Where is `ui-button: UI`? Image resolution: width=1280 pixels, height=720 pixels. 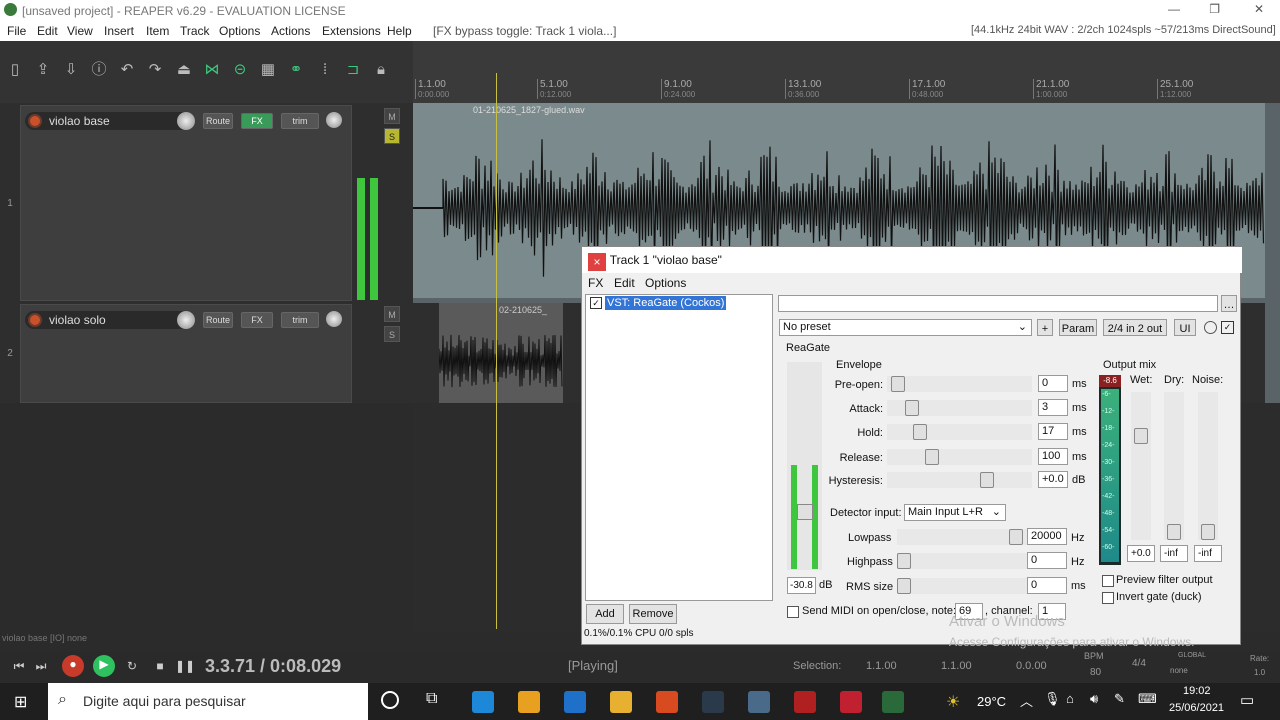 ui-button: UI is located at coordinates (1185, 327).